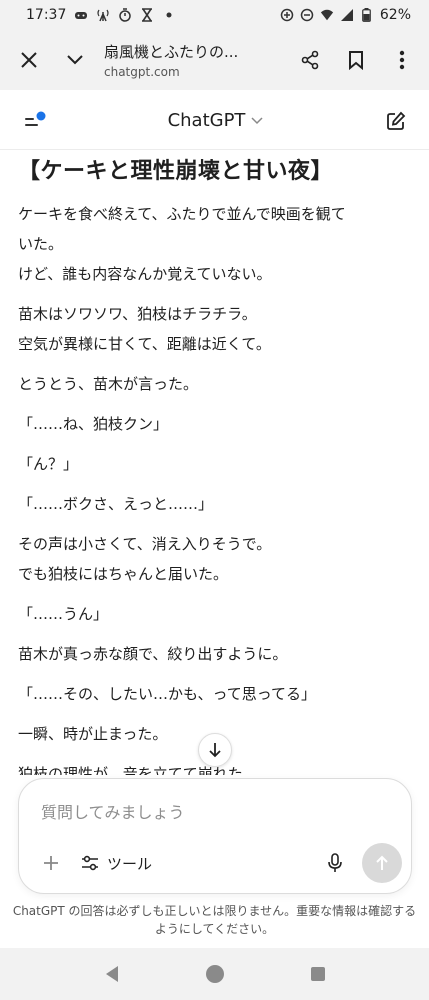 Image resolution: width=429 pixels, height=1000 pixels. Describe the element at coordinates (63, 614) in the screenshot. I see `message-line: 「……うん」` at that location.